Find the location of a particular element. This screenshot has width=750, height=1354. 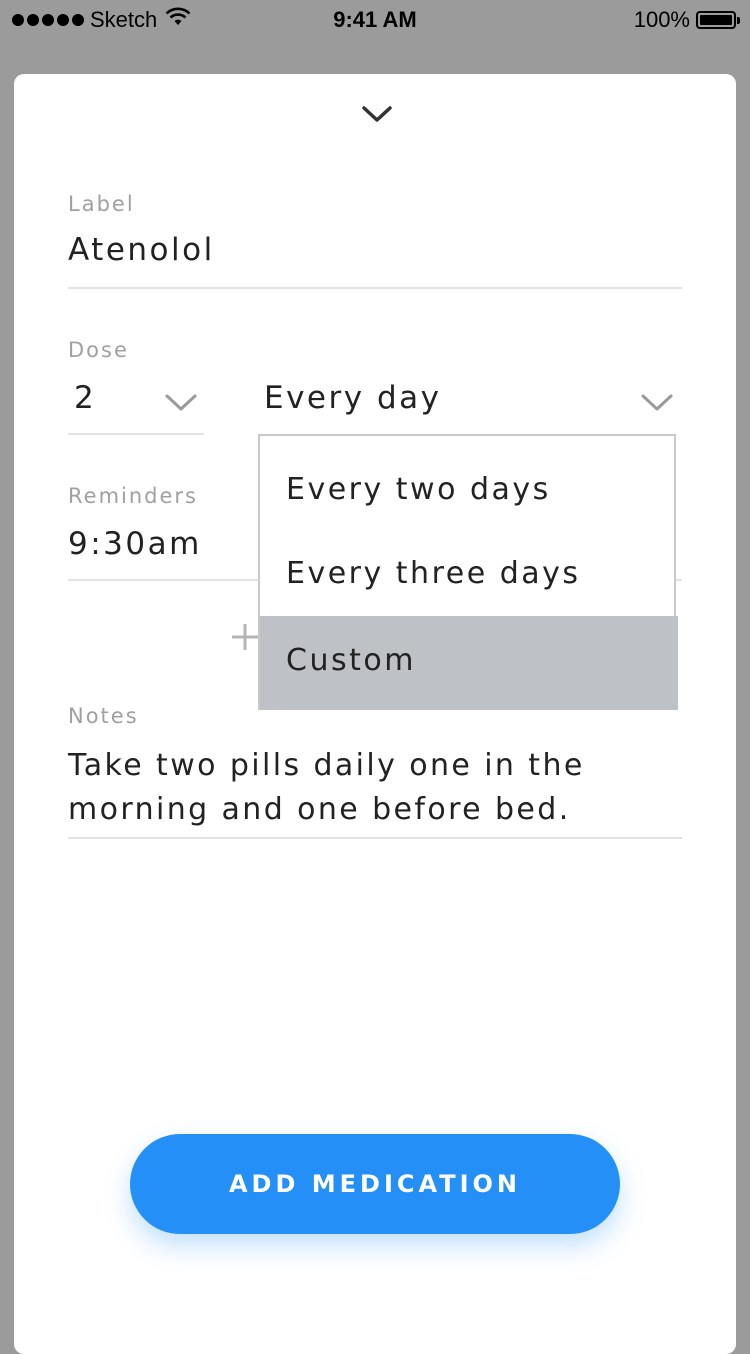

dose-field-label: Dose is located at coordinates (98, 350).